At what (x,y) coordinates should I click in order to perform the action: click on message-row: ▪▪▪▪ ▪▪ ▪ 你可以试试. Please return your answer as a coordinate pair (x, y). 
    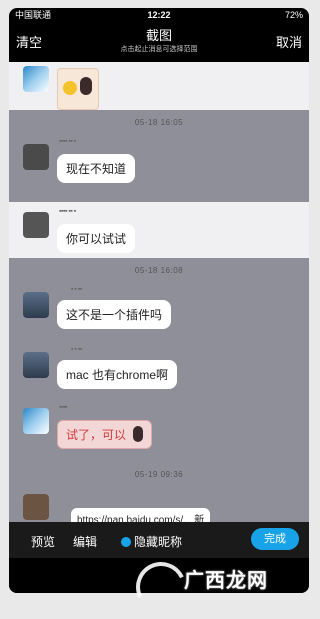
    Looking at the image, I should click on (159, 230).